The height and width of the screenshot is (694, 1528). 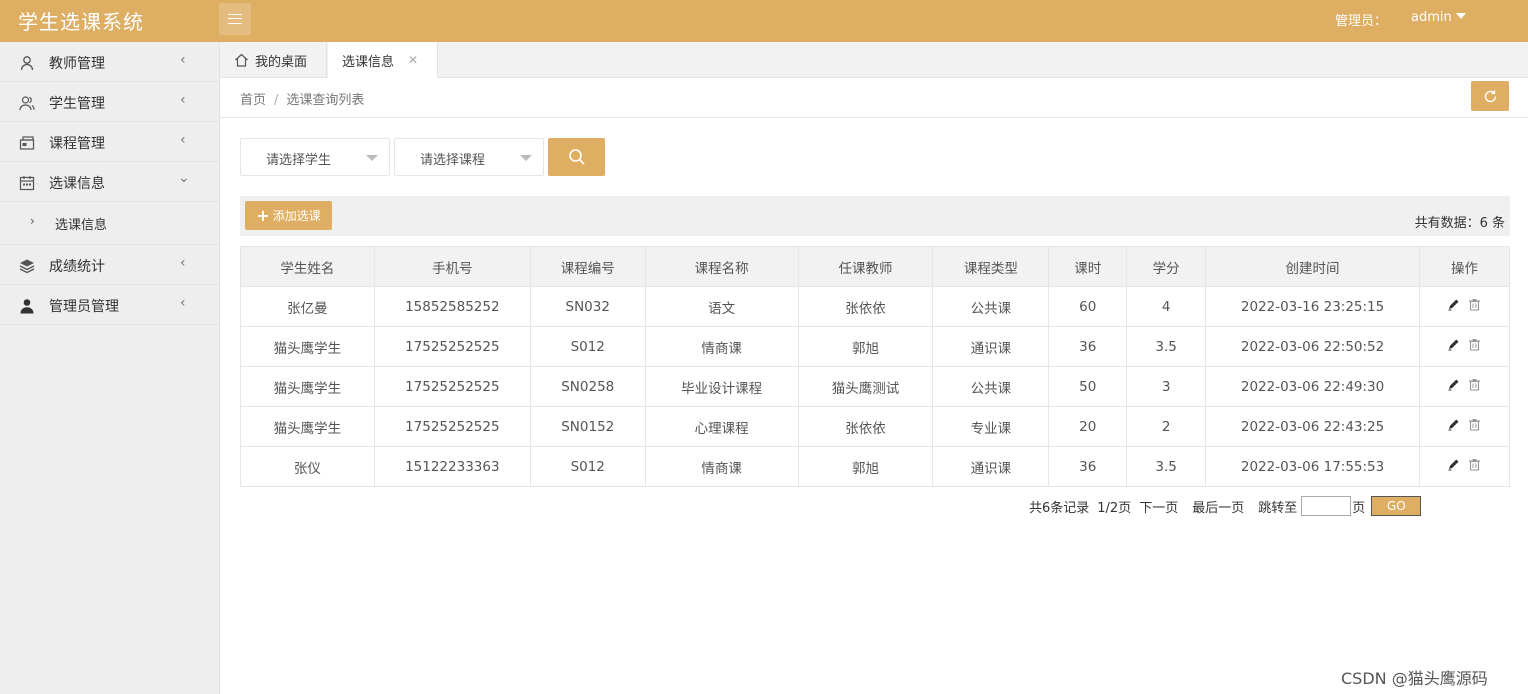 I want to click on table-toolbar: + 添加选课 共有数据：6 条, so click(x=875, y=216).